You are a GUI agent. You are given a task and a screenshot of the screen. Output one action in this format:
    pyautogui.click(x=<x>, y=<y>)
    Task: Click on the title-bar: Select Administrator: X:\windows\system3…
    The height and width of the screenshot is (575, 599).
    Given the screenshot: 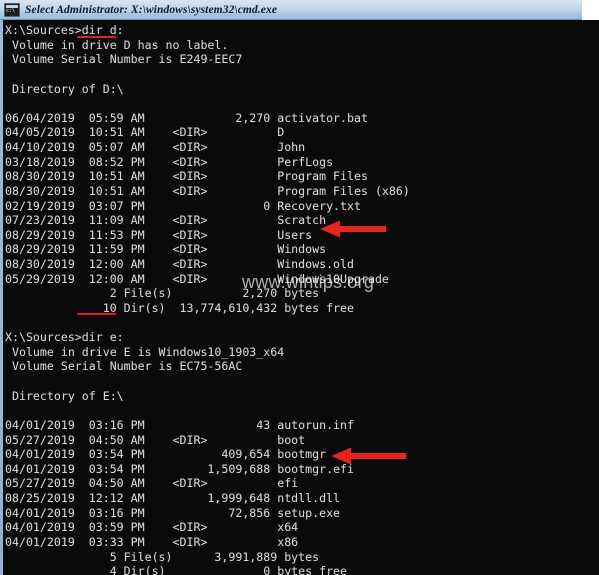 What is the action you would take?
    pyautogui.click(x=291, y=10)
    